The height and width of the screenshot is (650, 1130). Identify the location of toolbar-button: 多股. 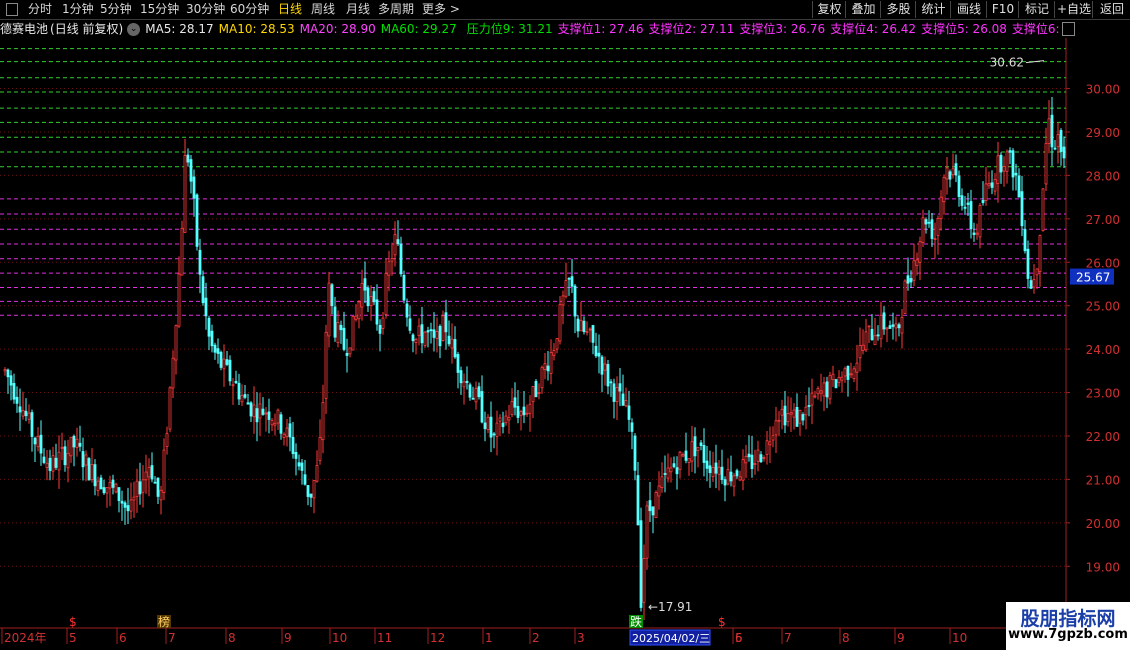
(898, 9).